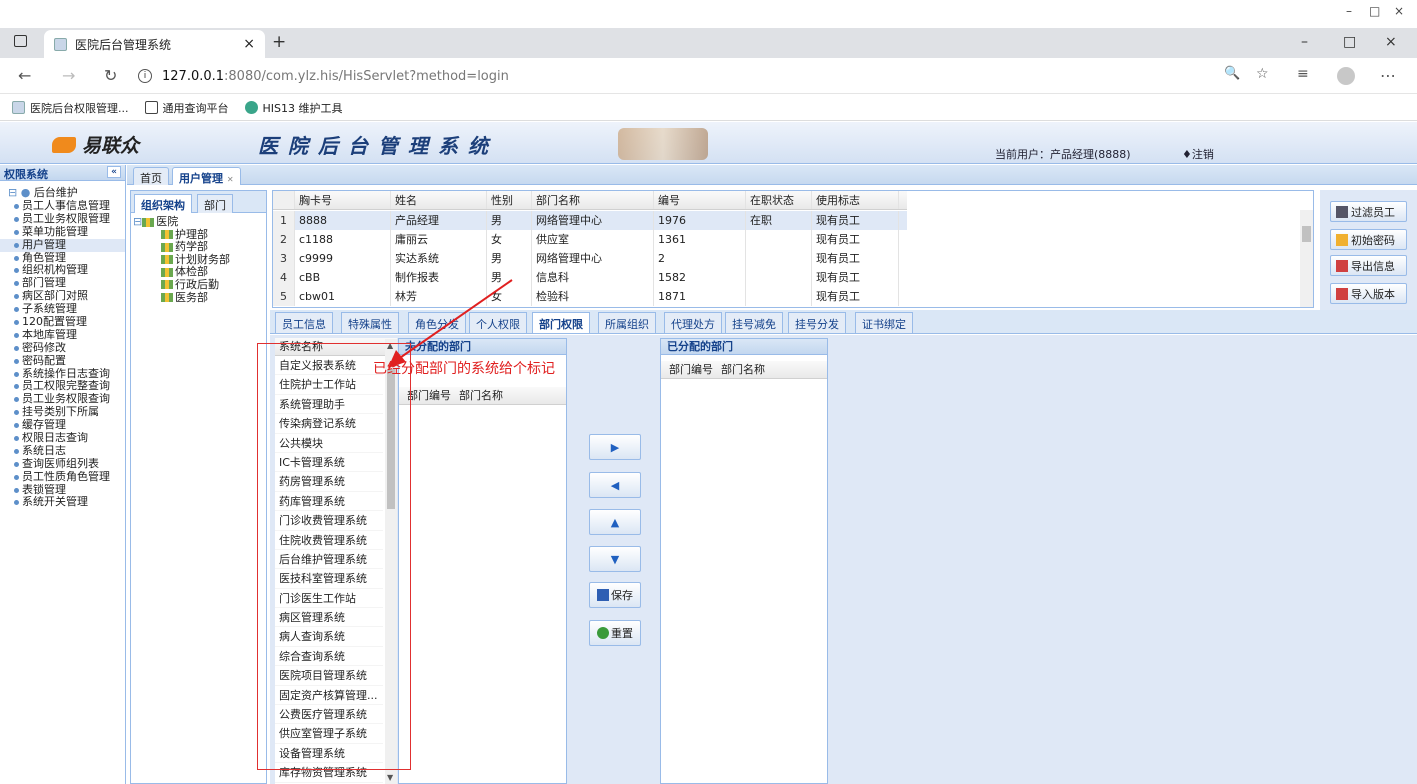  I want to click on assigned-columns: 部门编号 部门名称, so click(744, 370).